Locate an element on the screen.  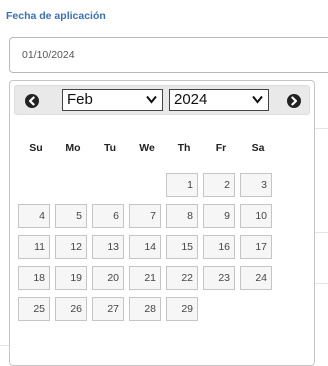
weekday-label: We is located at coordinates (147, 148).